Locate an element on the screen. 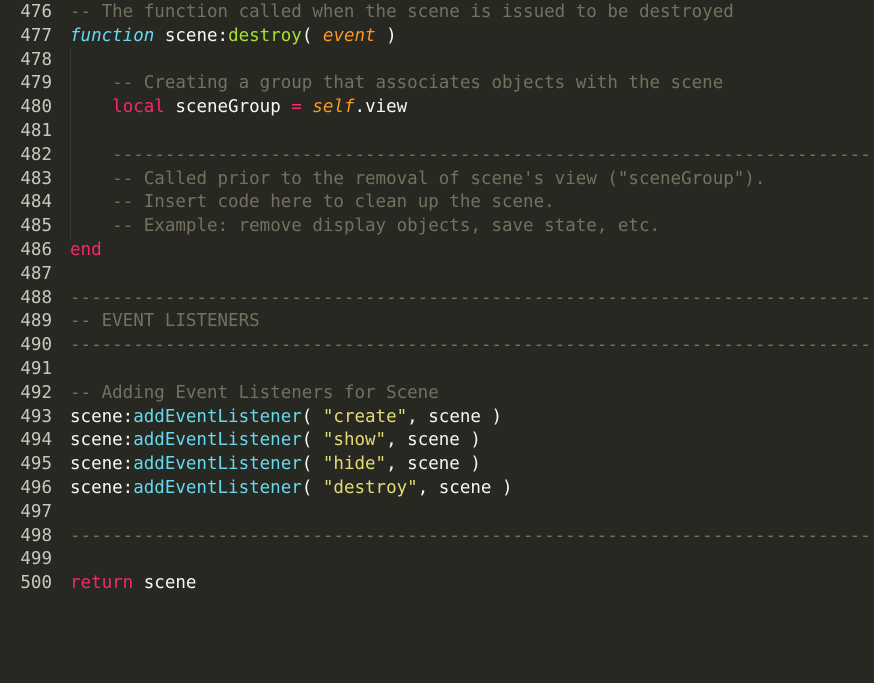 Image resolution: width=874 pixels, height=683 pixels. line-number: 489 is located at coordinates (36, 321).